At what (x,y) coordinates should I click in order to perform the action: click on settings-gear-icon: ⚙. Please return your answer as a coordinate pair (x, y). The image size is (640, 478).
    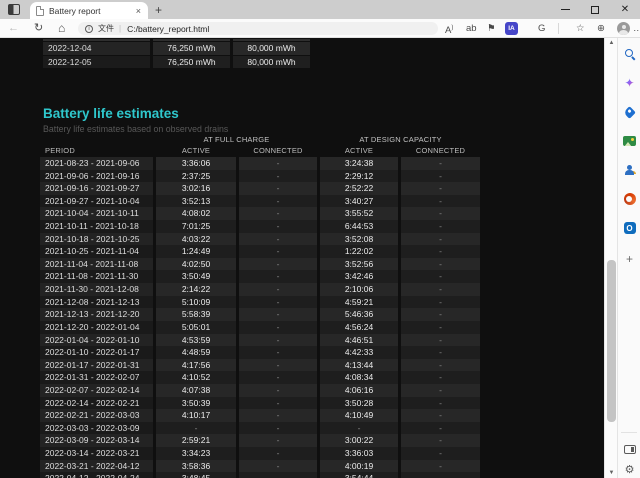
    Looking at the image, I should click on (629, 469).